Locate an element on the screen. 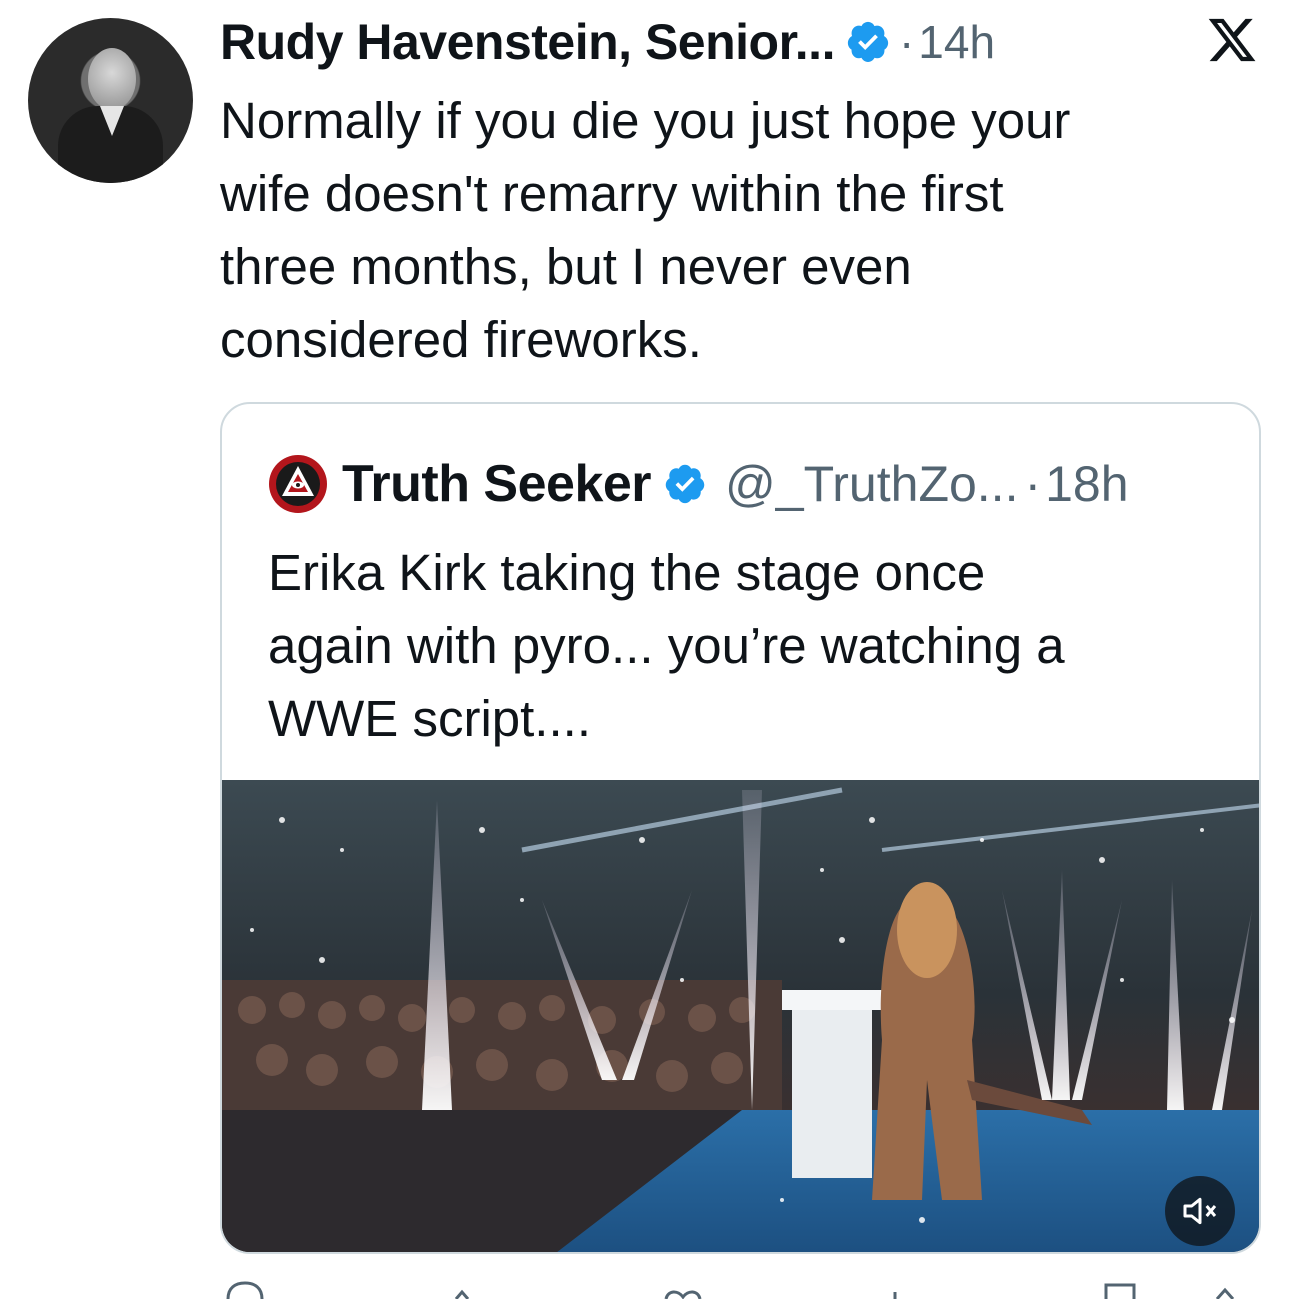 Image resolution: width=1290 pixels, height=1299 pixels. avatar-face is located at coordinates (112, 79).